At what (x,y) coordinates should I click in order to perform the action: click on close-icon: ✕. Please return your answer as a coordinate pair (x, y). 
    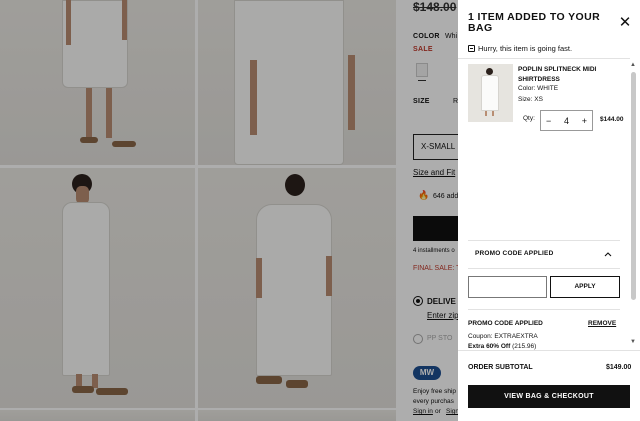
    Looking at the image, I should click on (625, 22).